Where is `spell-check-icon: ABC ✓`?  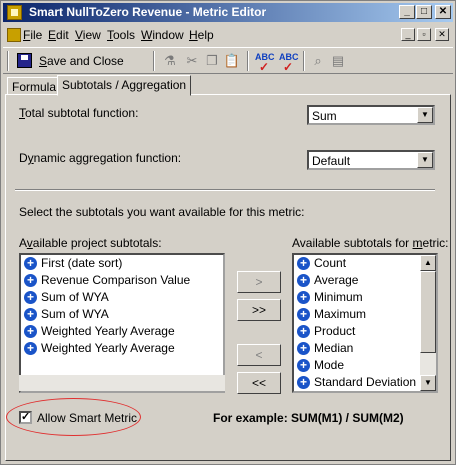 spell-check-icon: ABC ✓ is located at coordinates (265, 62).